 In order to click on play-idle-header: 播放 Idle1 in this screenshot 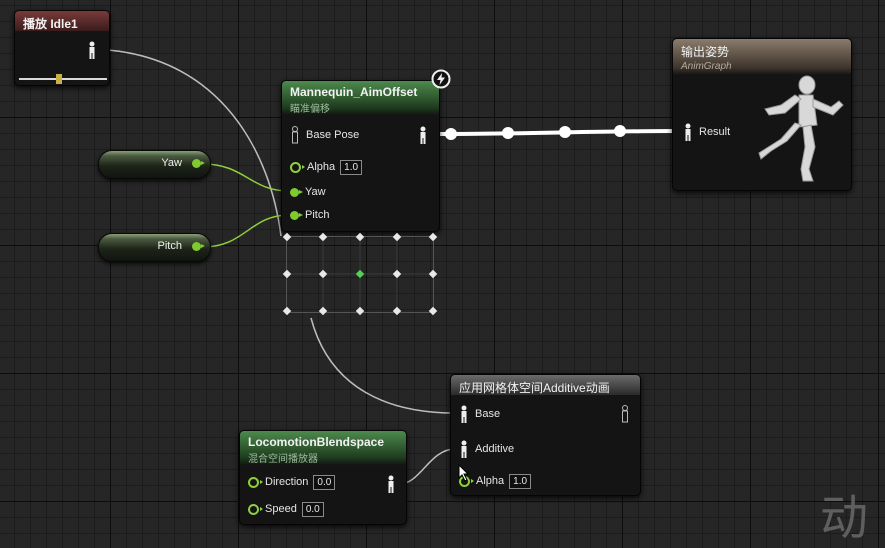, I will do `click(62, 21)`.